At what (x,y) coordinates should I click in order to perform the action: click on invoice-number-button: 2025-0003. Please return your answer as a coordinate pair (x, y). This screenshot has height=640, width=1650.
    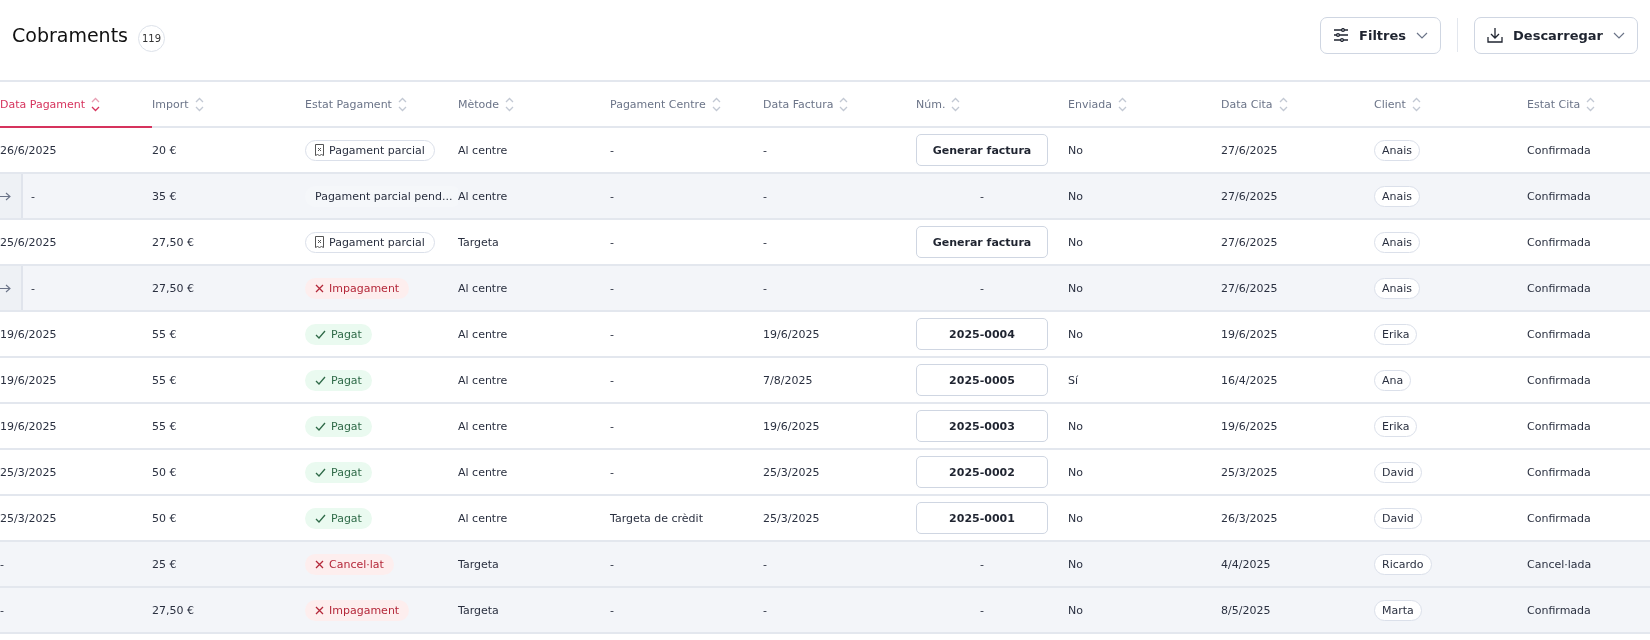
    Looking at the image, I should click on (982, 426).